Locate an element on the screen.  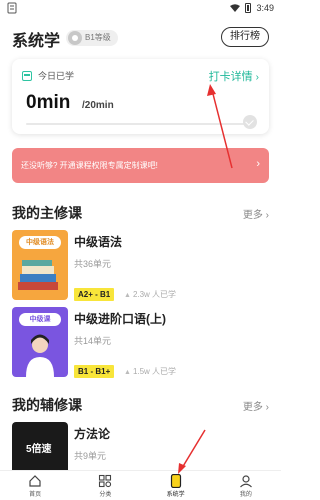
course-name: 方法论 is located at coordinates (92, 434).